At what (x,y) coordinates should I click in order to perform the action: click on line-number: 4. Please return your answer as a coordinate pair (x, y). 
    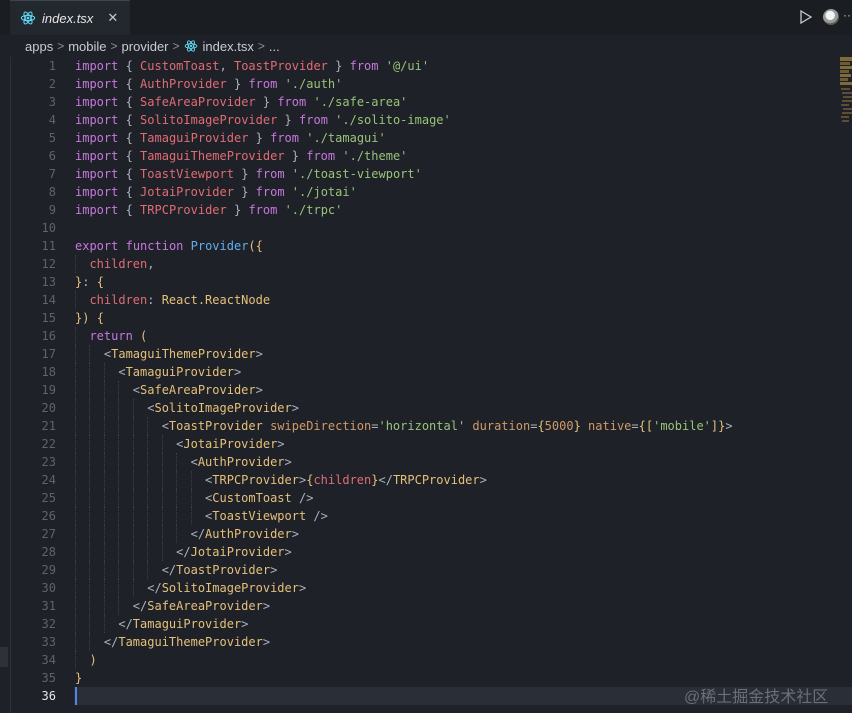
    Looking at the image, I should click on (52, 120).